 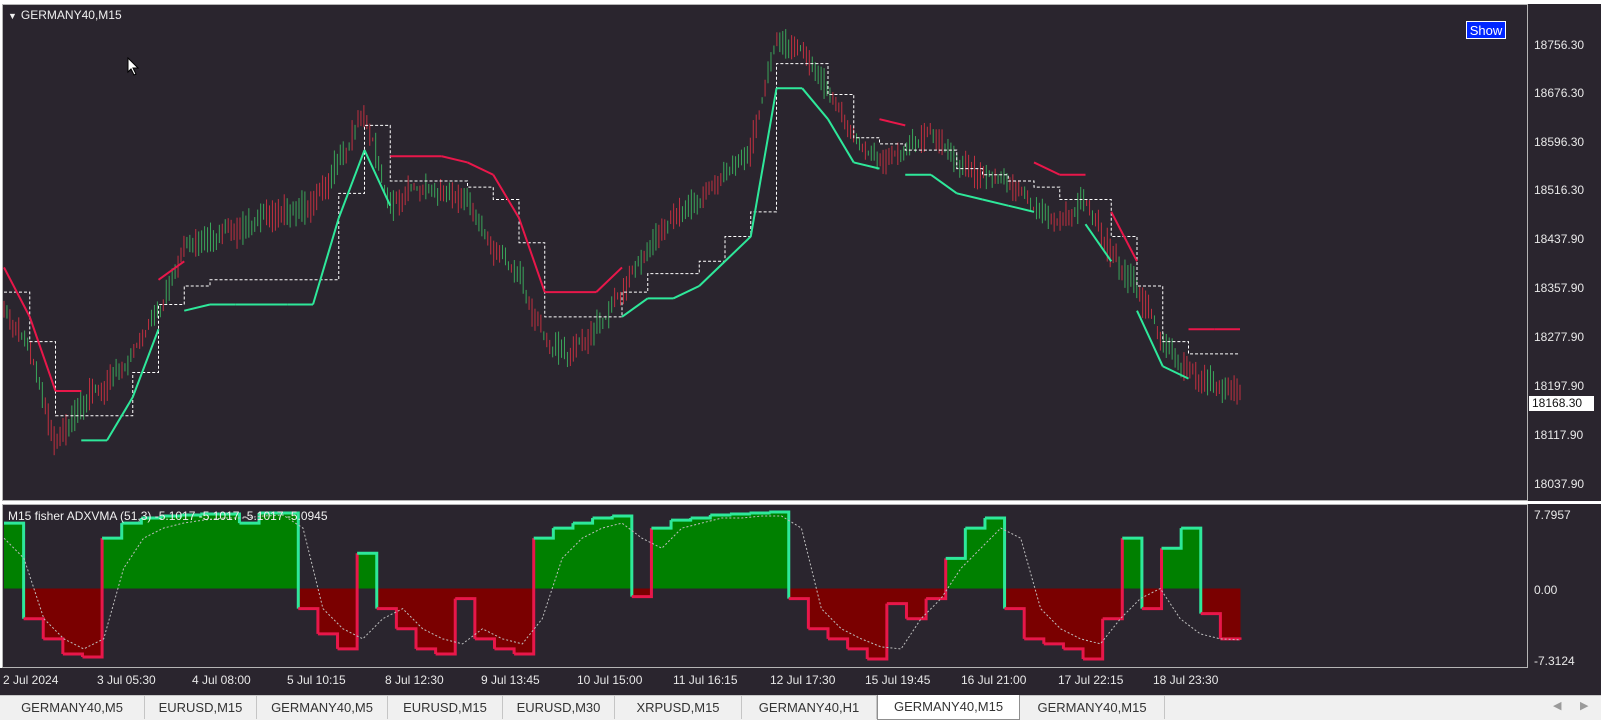 What do you see at coordinates (803, 680) in the screenshot?
I see `time-tick-label: 12 Jul 17:30` at bounding box center [803, 680].